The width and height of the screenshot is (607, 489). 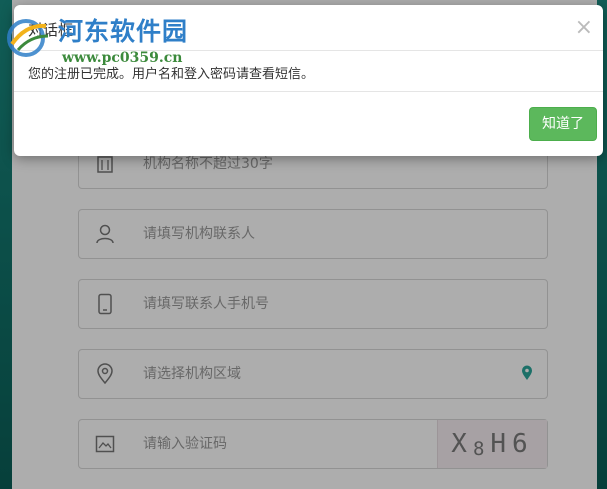 What do you see at coordinates (51, 30) in the screenshot?
I see `dialog-title: 对话框` at bounding box center [51, 30].